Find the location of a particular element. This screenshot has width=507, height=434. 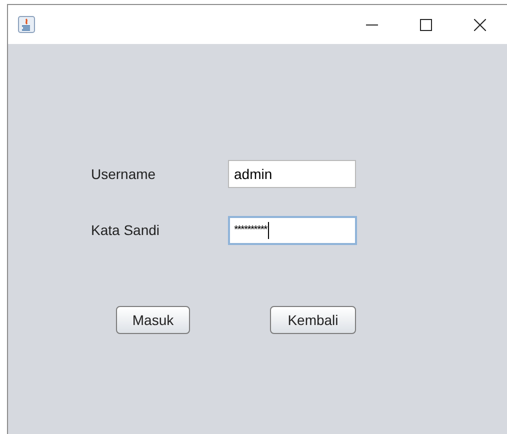

minimize-icon is located at coordinates (372, 25).